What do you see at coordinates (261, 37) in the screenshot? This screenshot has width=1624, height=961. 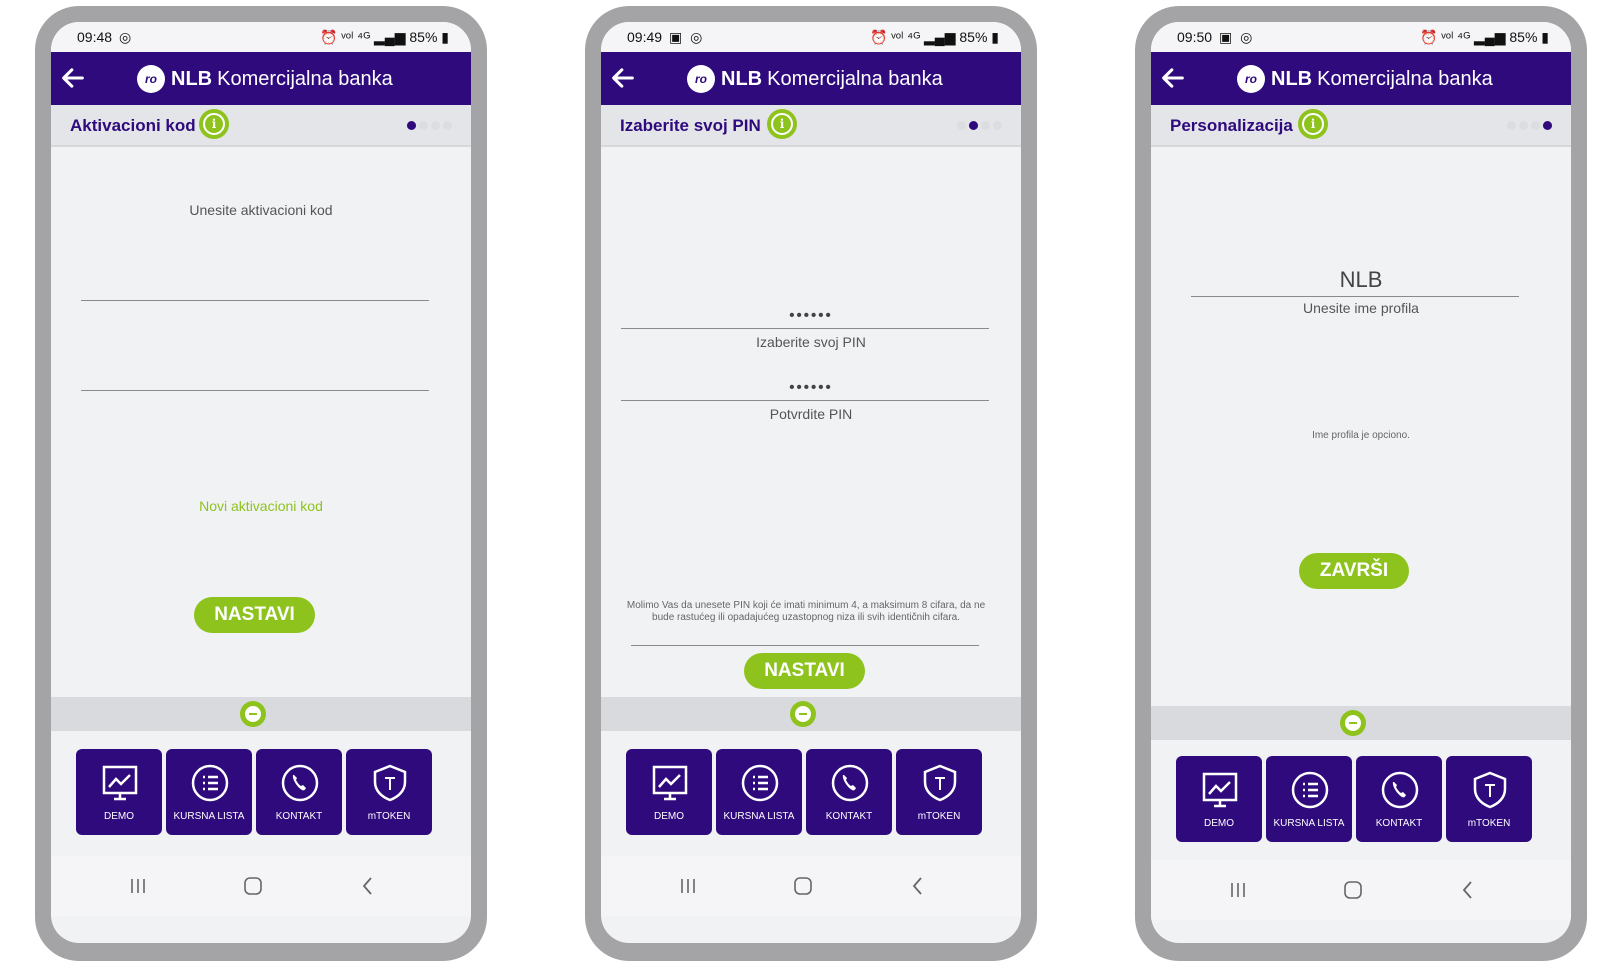 I see `status-bar: 09:48 ◎ ⏰ ᵛᵒˡ ⁴ᴳ ▂▄▆ 85% ▮` at bounding box center [261, 37].